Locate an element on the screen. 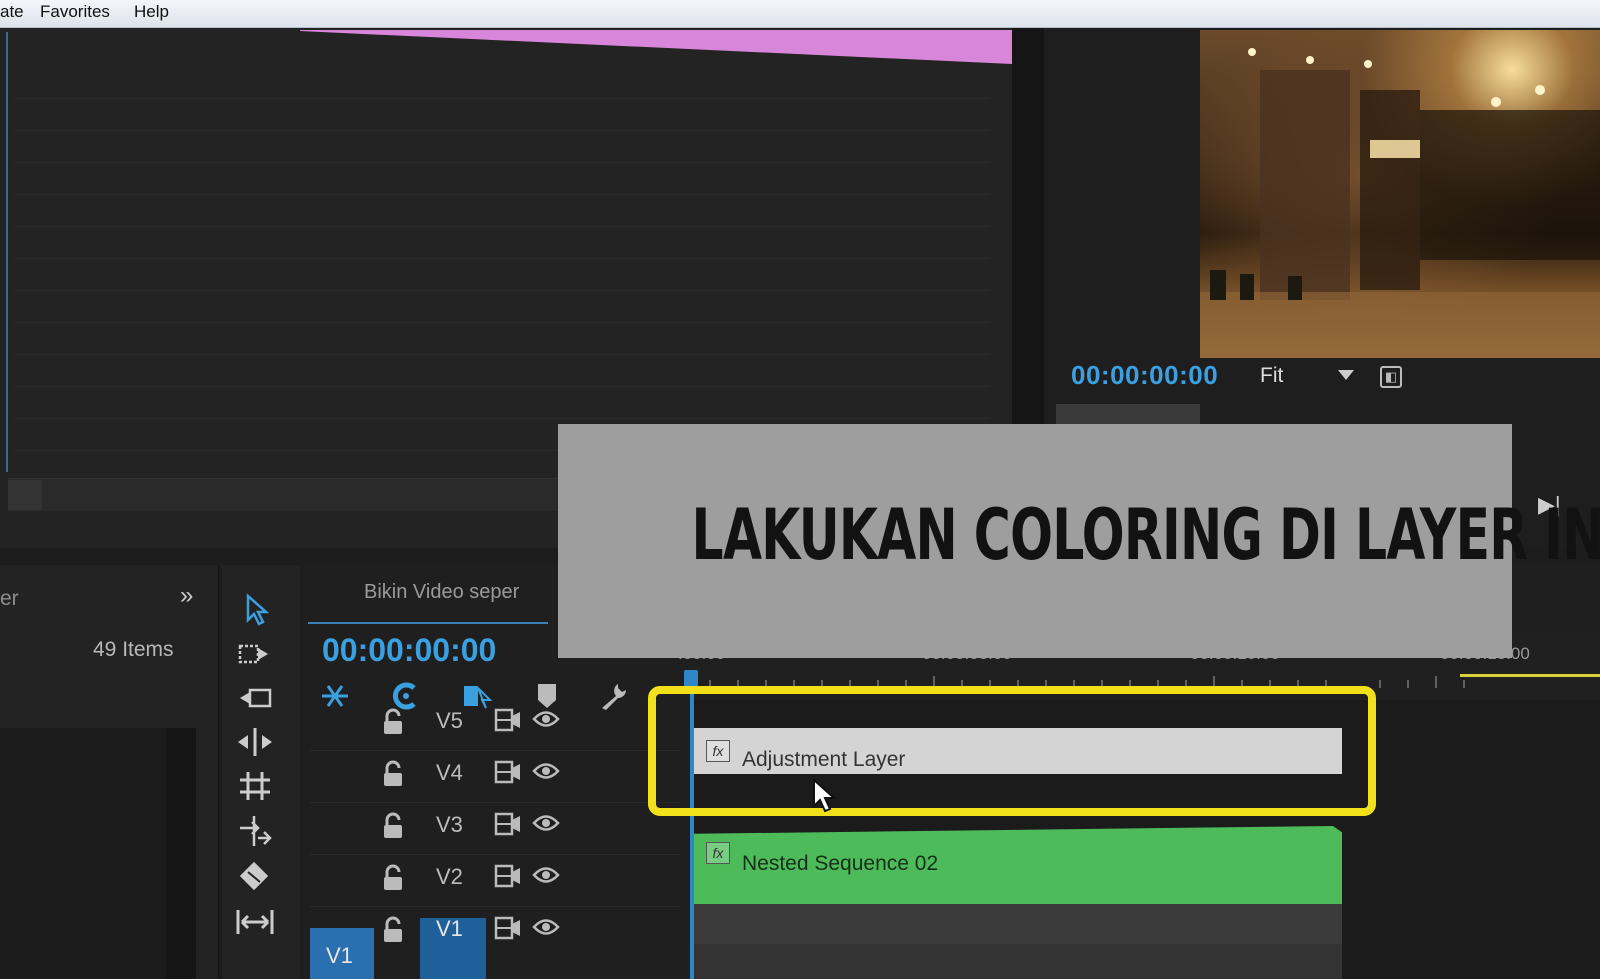 The image size is (1600, 979). work-area-bar is located at coordinates (1530, 675).